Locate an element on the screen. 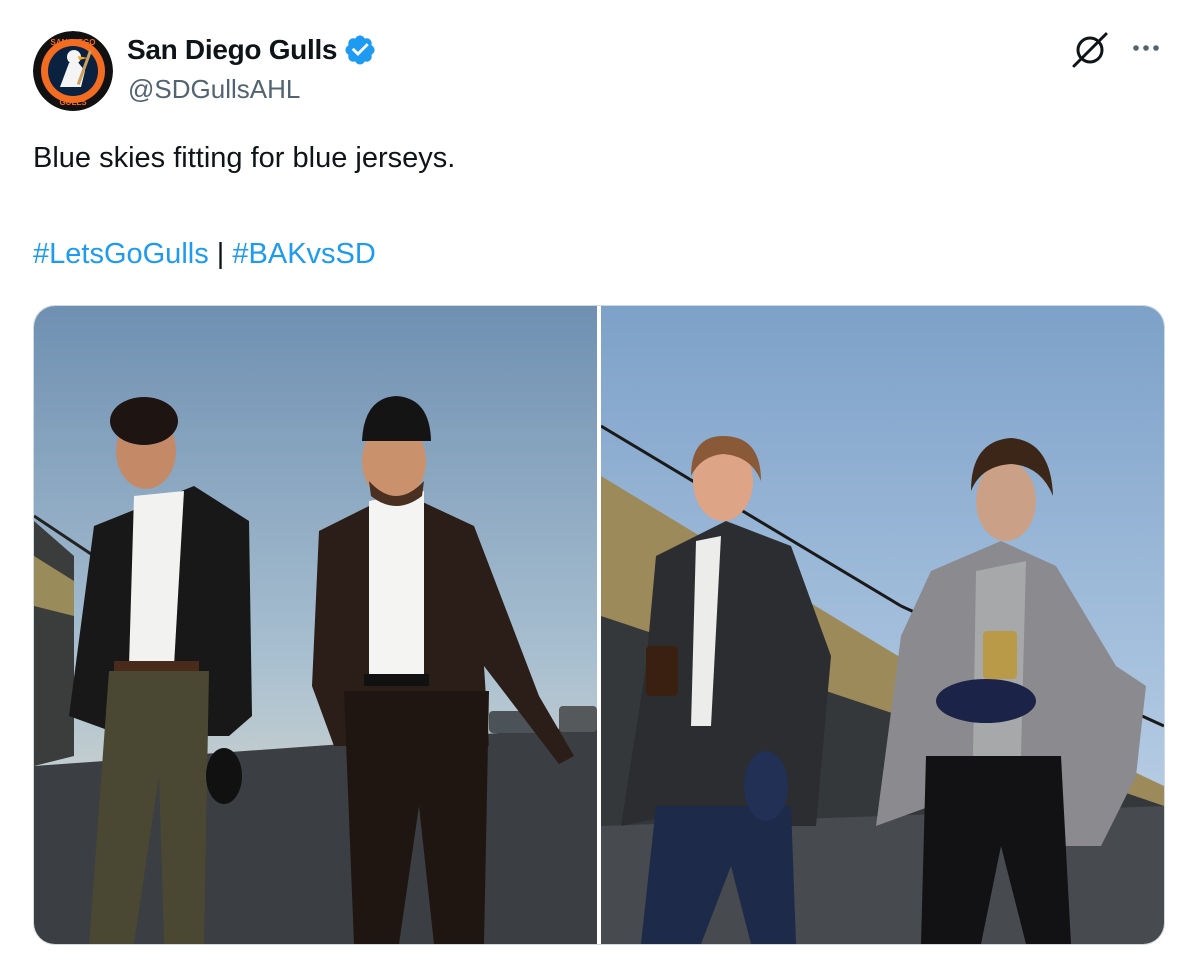  grok-button is located at coordinates (1090, 50).